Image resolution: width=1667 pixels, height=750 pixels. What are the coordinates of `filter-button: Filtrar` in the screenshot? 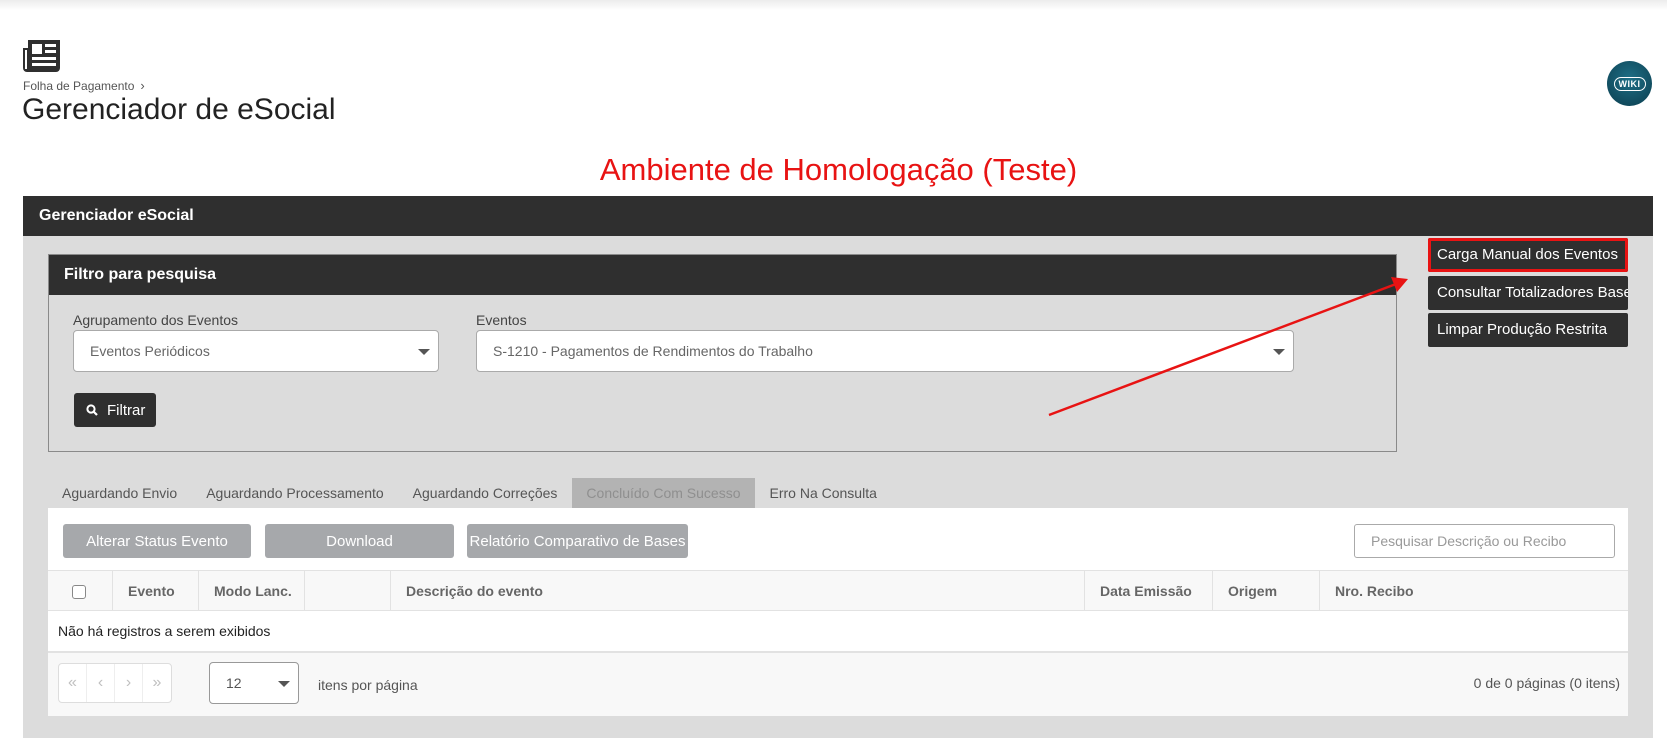 It's located at (115, 410).